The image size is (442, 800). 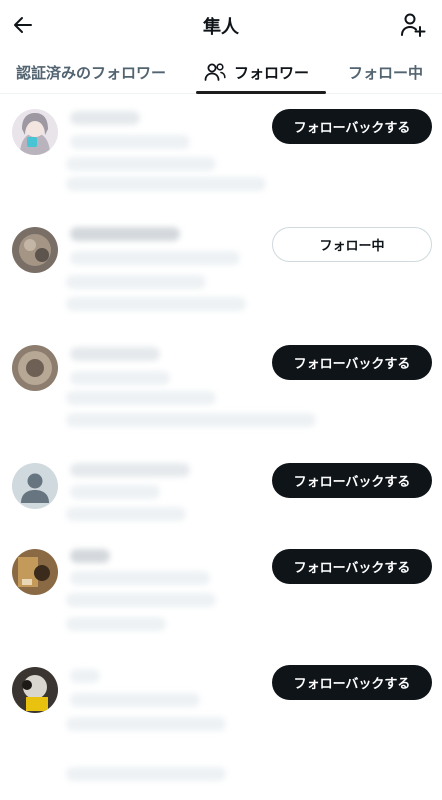 I want to click on tab-bar: 認証済みのフォロワー フォロワー フォロー中, so click(x=221, y=72).